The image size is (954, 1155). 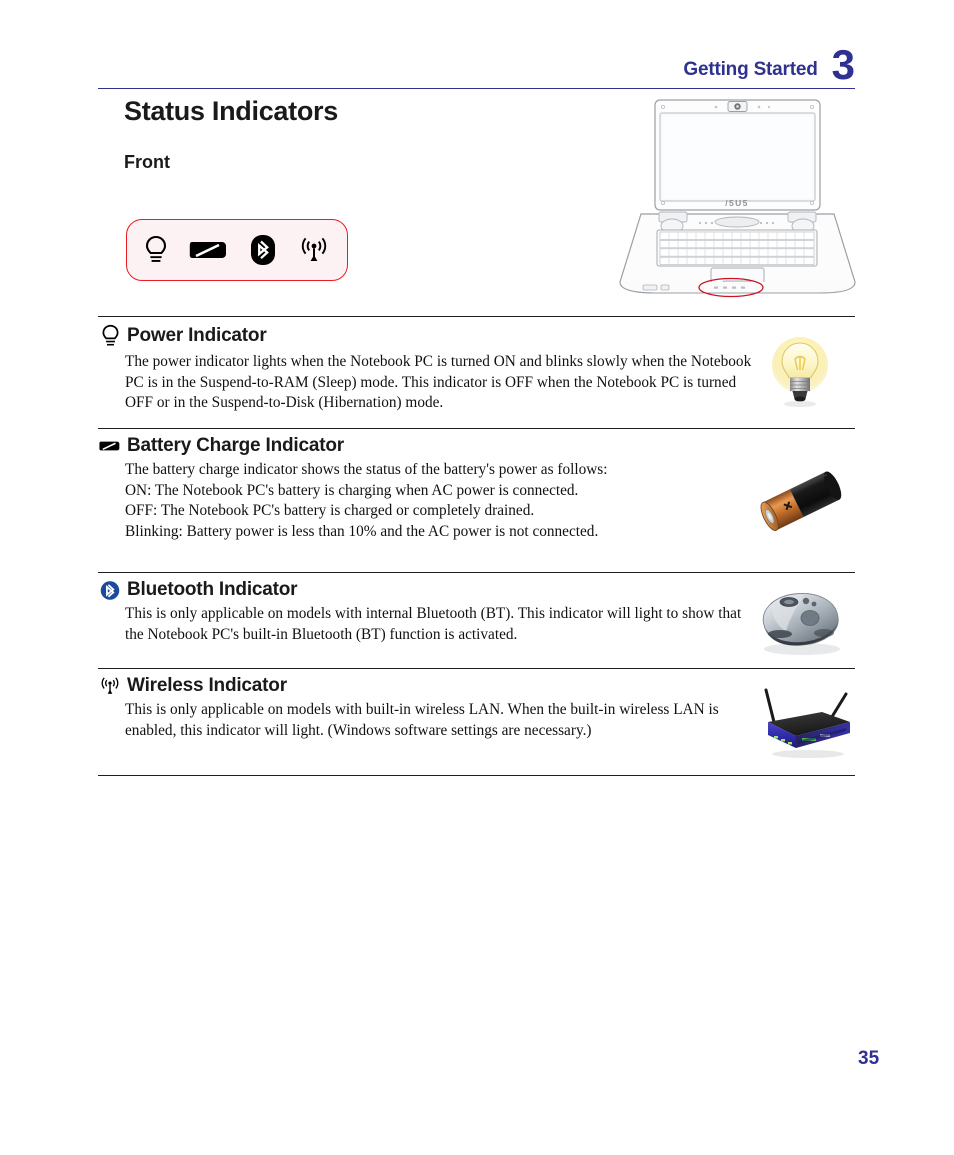 What do you see at coordinates (476, 683) in the screenshot?
I see `section-heading: Wireless Indicator` at bounding box center [476, 683].